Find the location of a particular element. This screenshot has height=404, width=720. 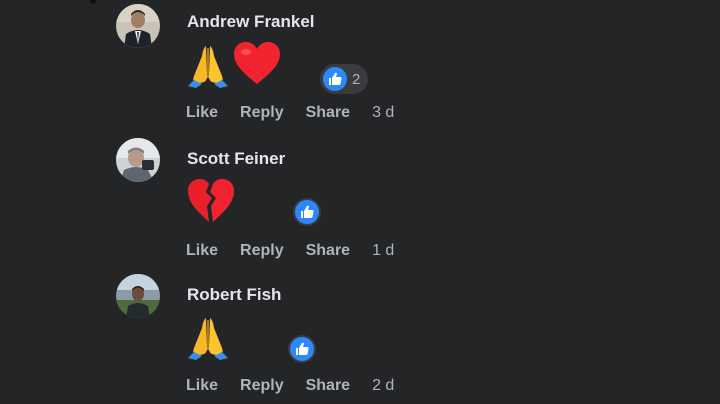

reaction-count: 2 is located at coordinates (356, 79).